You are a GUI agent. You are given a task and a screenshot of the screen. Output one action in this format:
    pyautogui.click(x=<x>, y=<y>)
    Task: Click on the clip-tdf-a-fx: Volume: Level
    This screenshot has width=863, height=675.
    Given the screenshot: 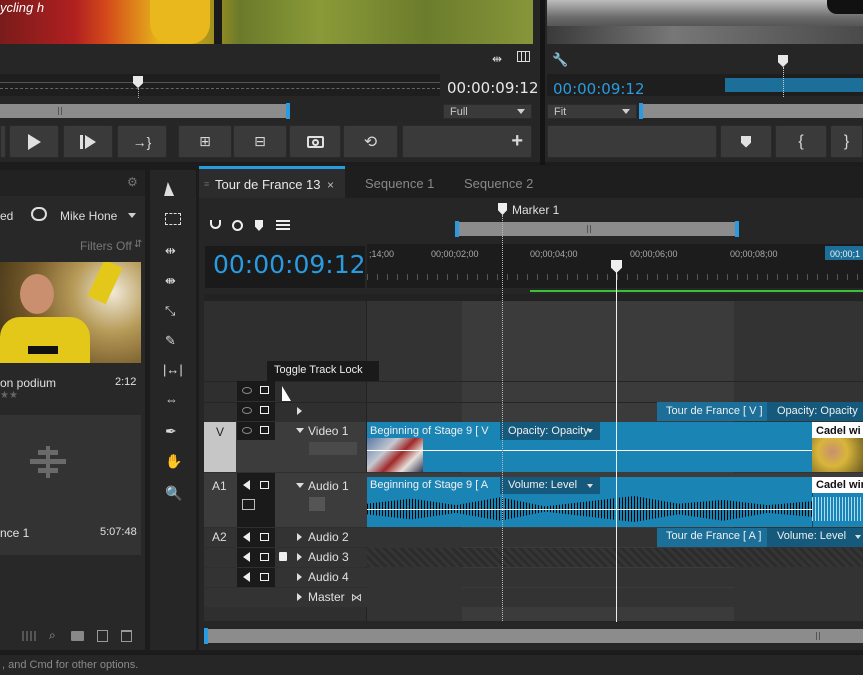 What is the action you would take?
    pyautogui.click(x=811, y=536)
    